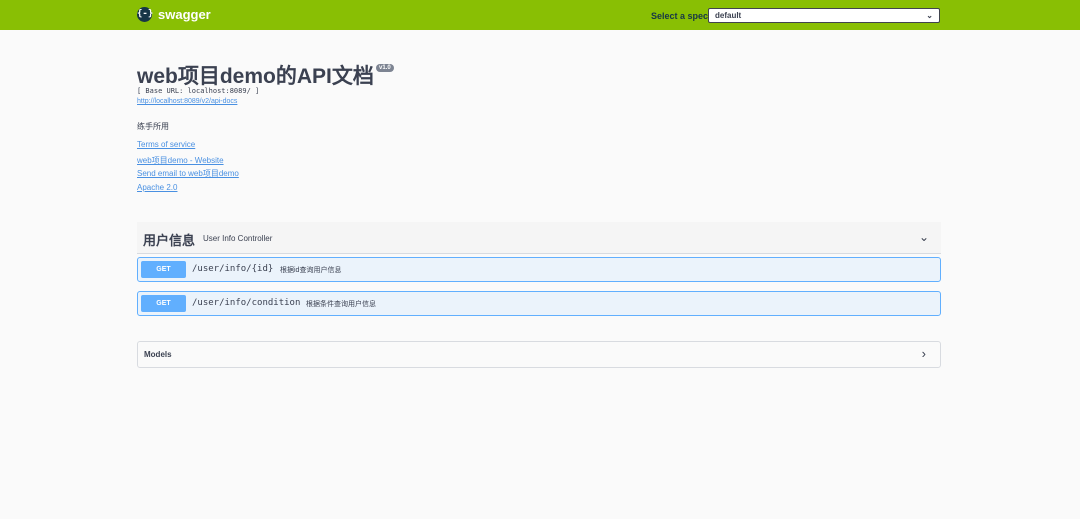 The height and width of the screenshot is (519, 1080). What do you see at coordinates (539, 354) in the screenshot?
I see `models-section: Models ›` at bounding box center [539, 354].